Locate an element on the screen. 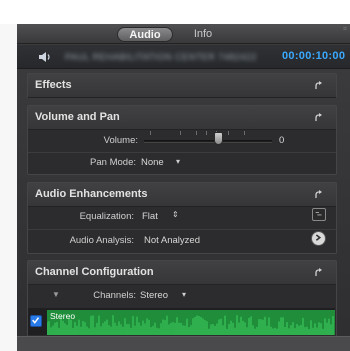  tab-info: Info is located at coordinates (203, 34).